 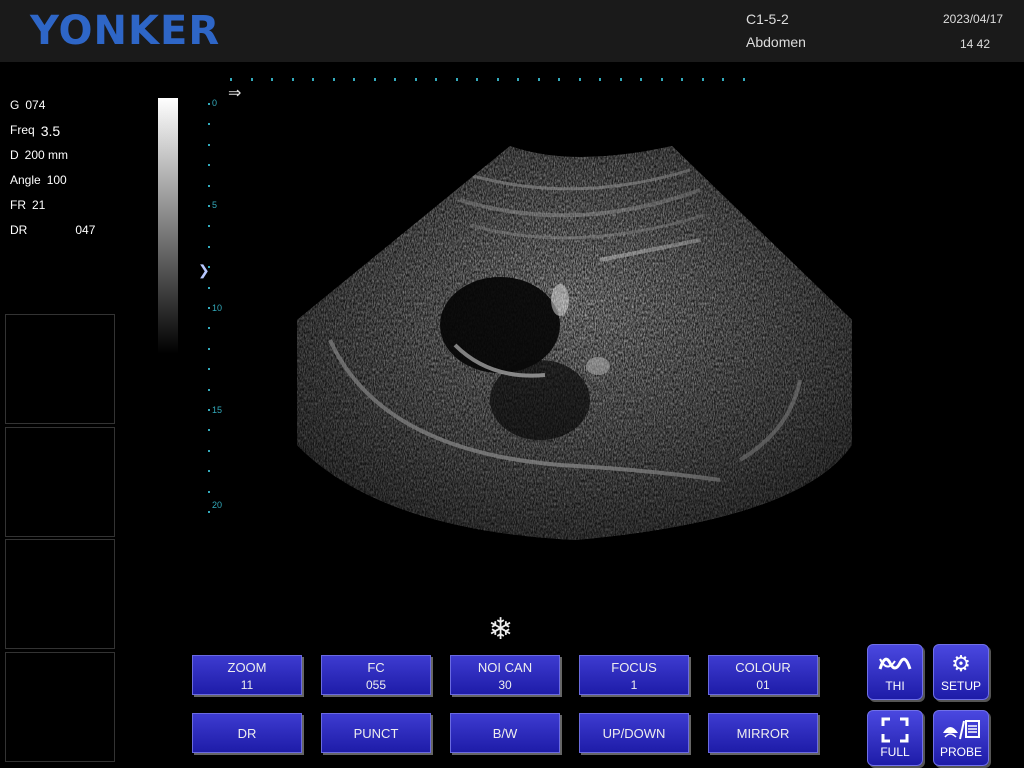 What do you see at coordinates (376, 733) in the screenshot?
I see `puncture-button: PUNCT` at bounding box center [376, 733].